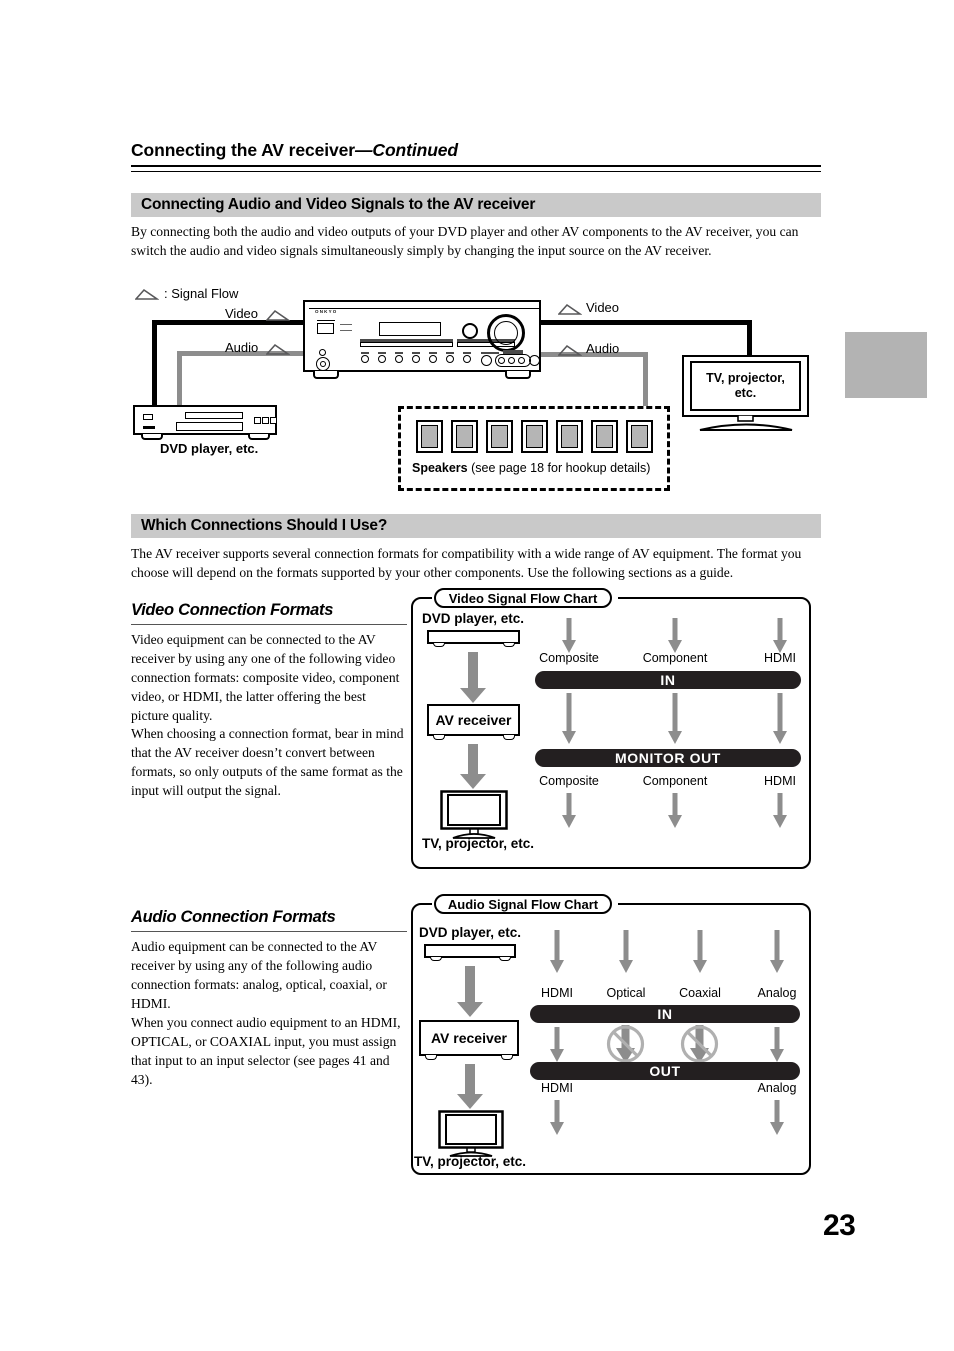  Describe the element at coordinates (473, 720) in the screenshot. I see `video-chart-receiver-icon: AV receiver` at that location.